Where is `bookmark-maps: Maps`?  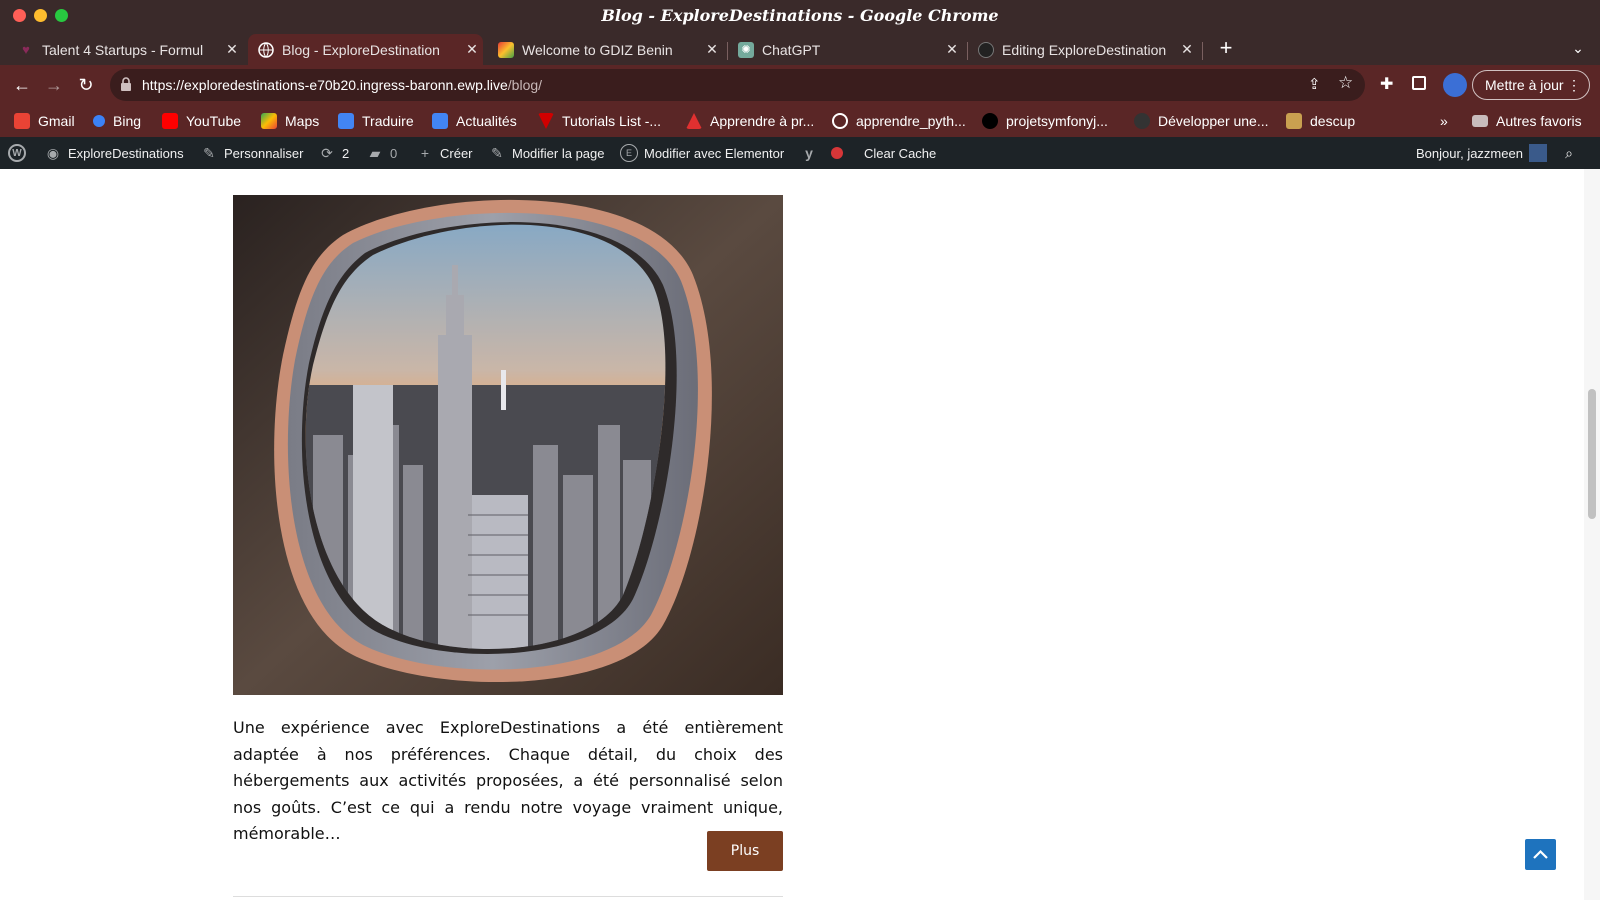 bookmark-maps: Maps is located at coordinates (290, 121).